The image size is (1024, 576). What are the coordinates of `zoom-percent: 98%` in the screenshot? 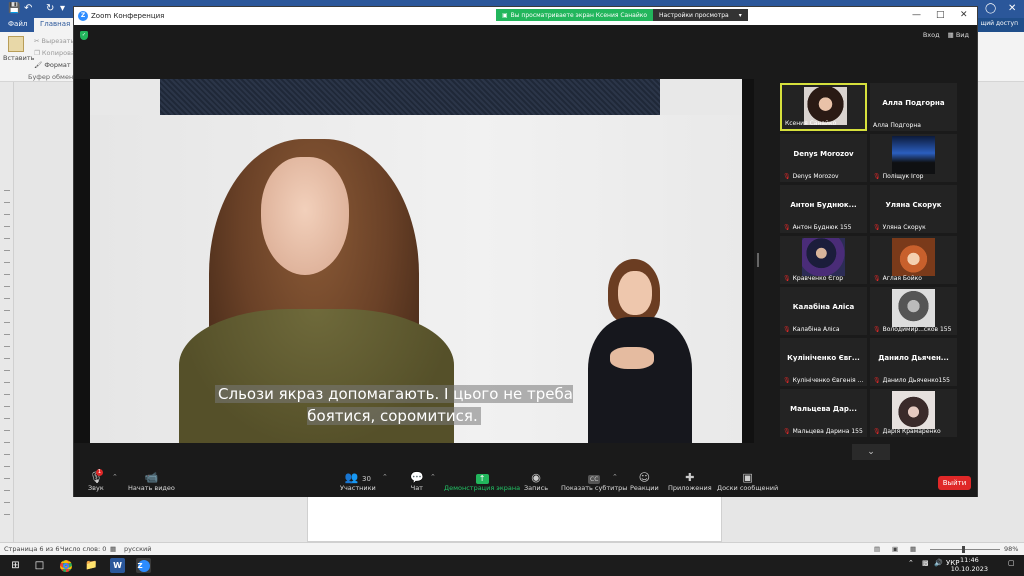 It's located at (1011, 549).